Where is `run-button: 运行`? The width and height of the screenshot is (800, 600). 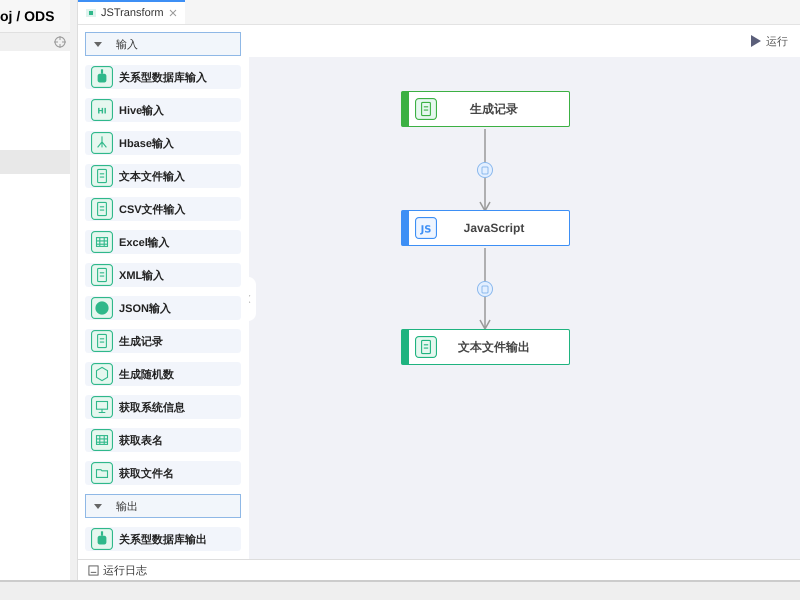
run-button: 运行 is located at coordinates (769, 41).